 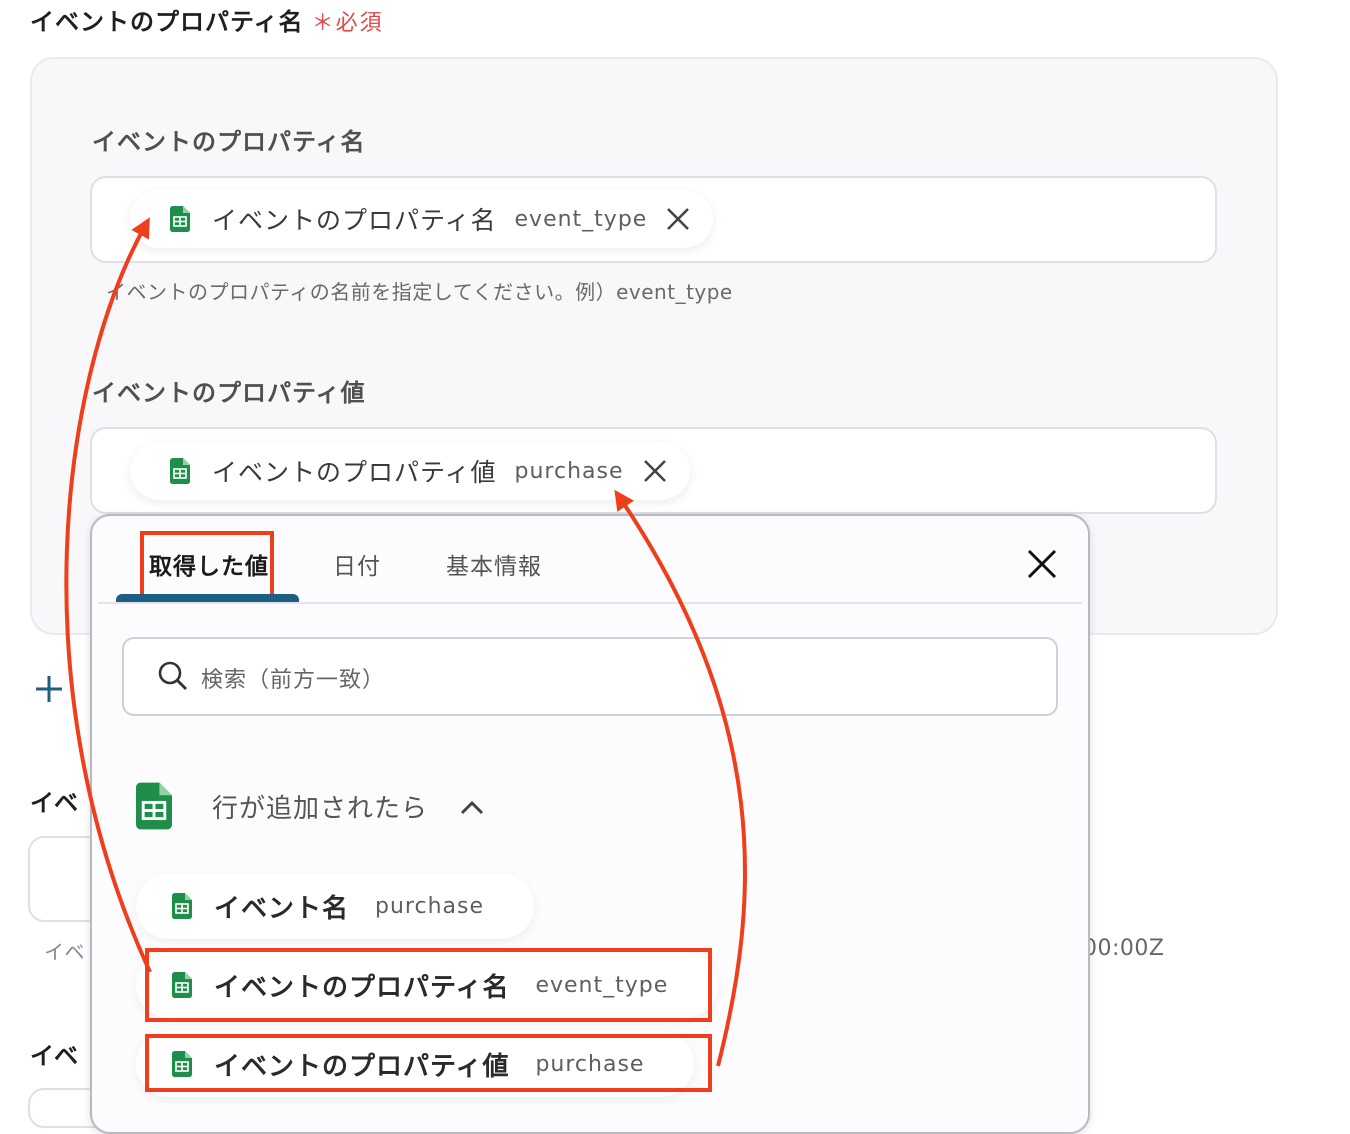 What do you see at coordinates (54, 1056) in the screenshot?
I see `bg-section-label-2: イベ` at bounding box center [54, 1056].